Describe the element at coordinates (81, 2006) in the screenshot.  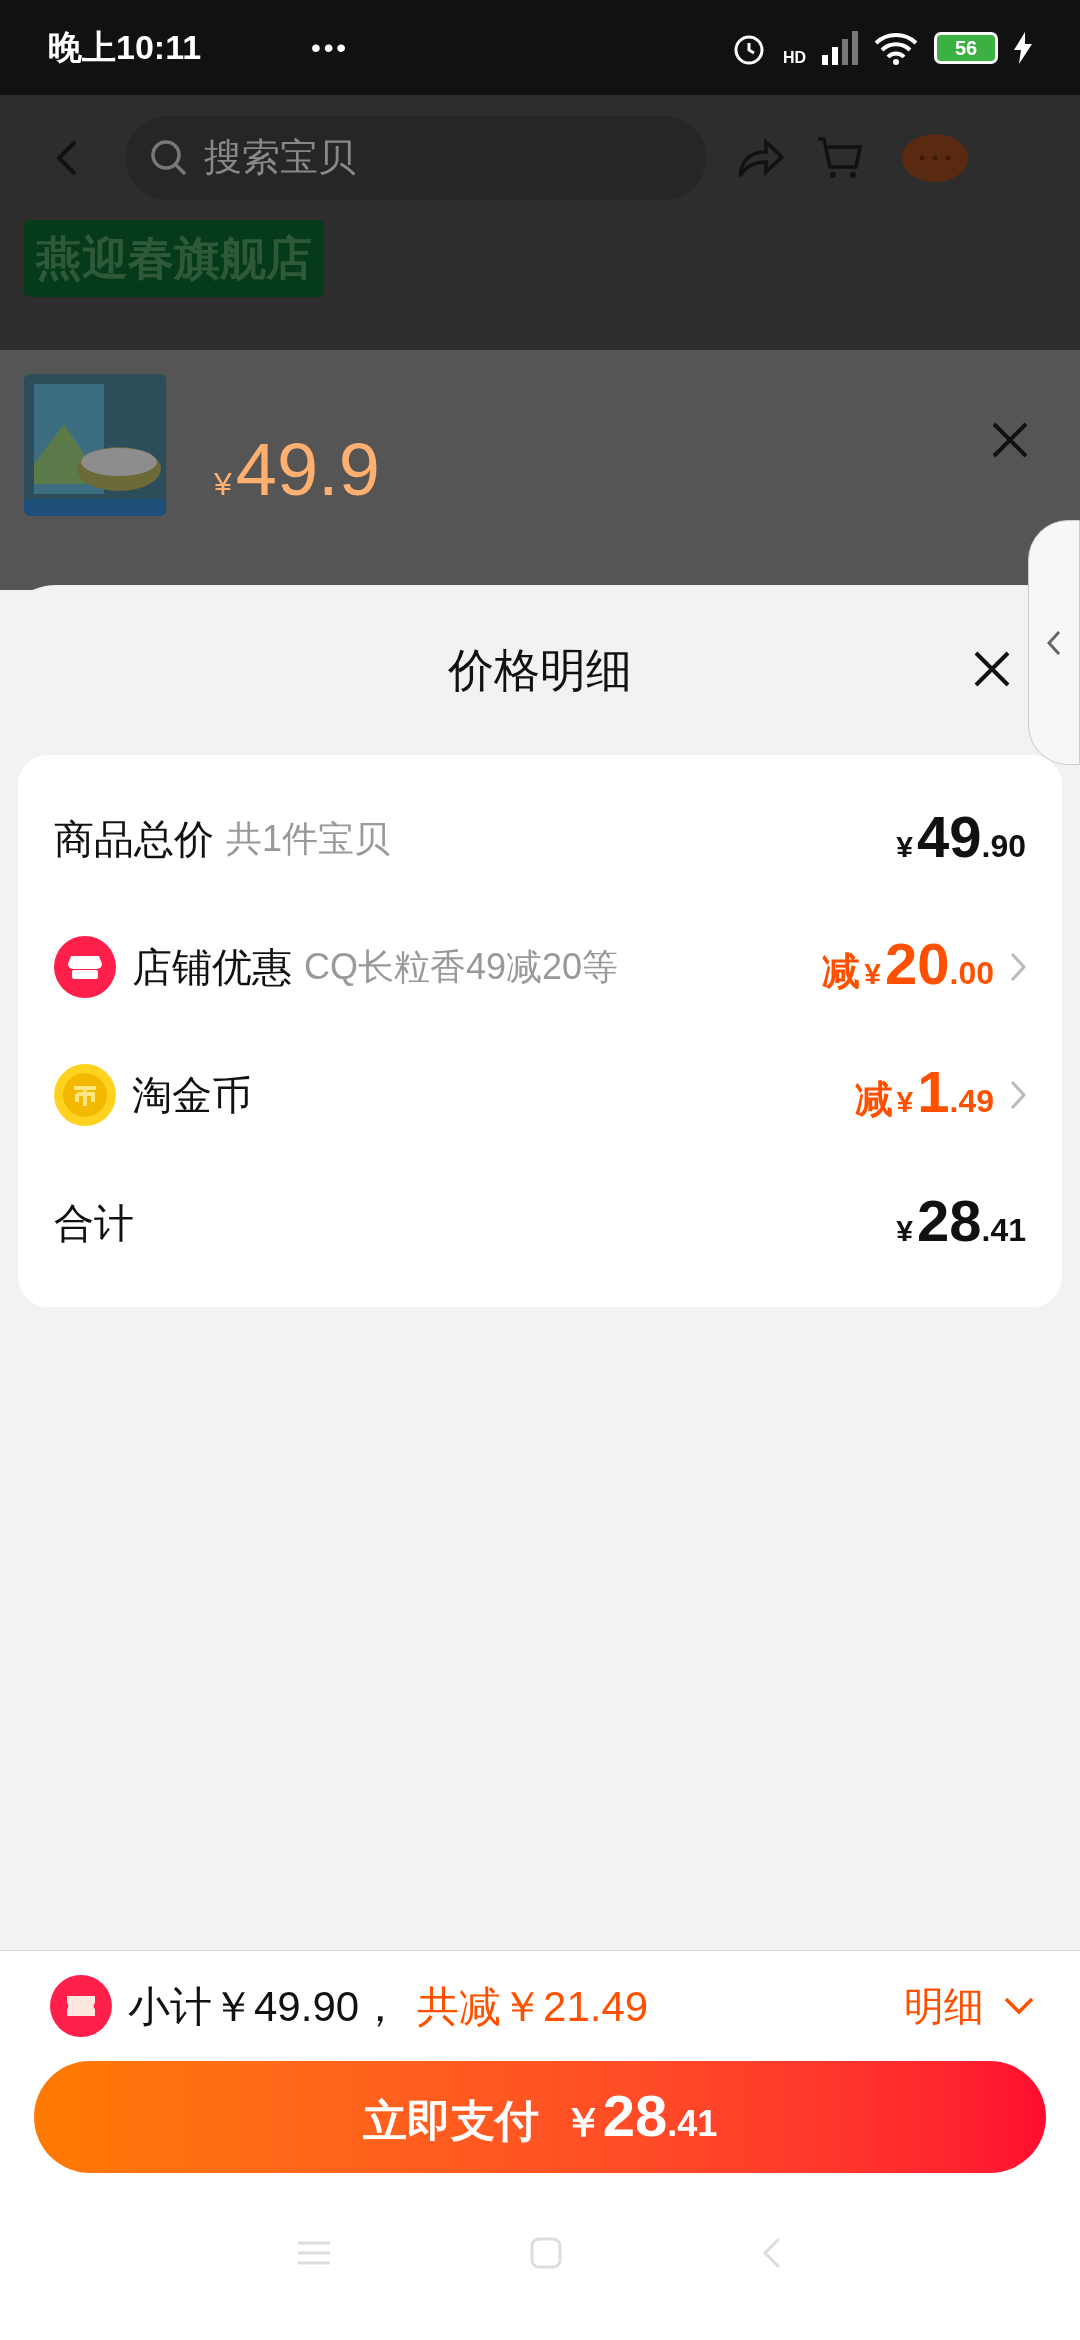
I see `ticket-icon` at that location.